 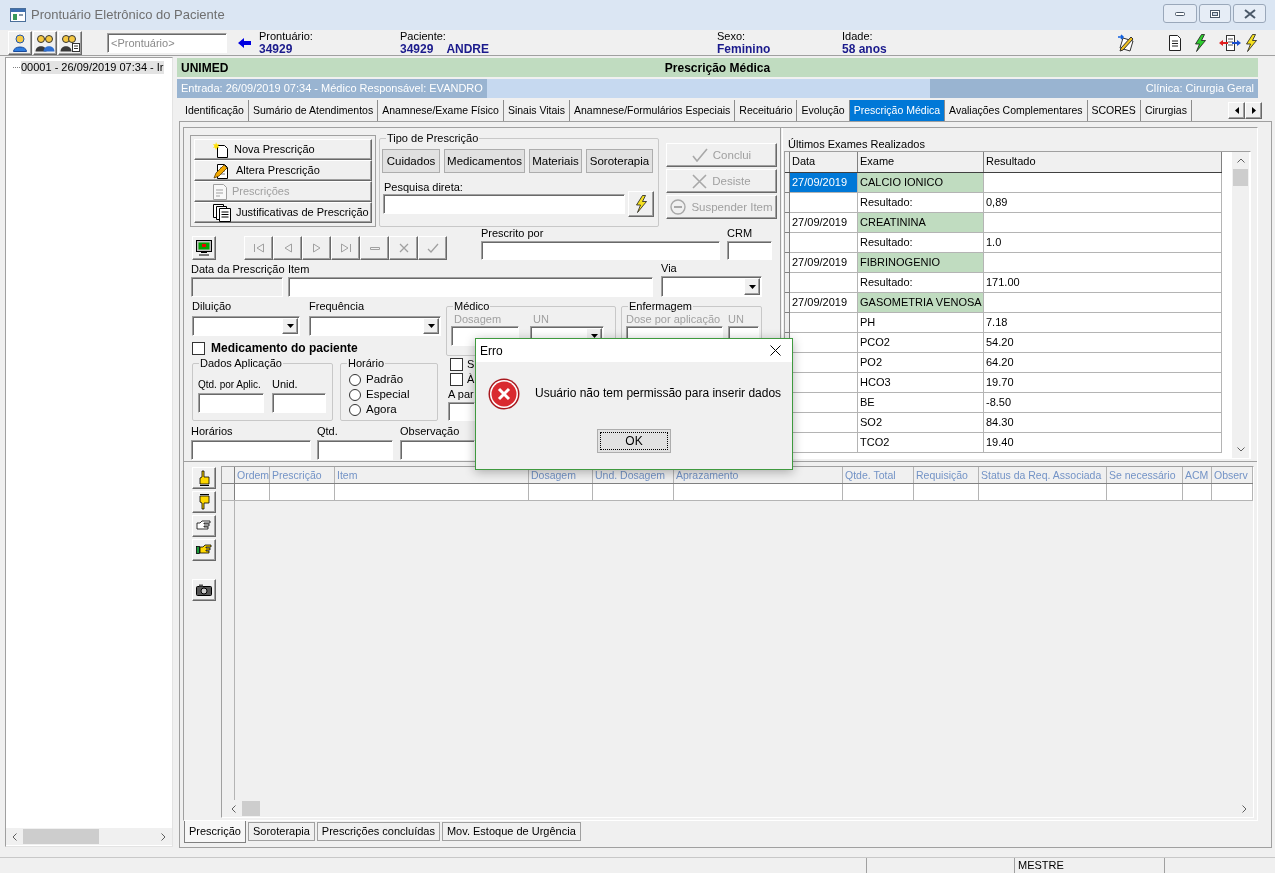 I want to click on admission-info: Entrada: 26/09/2019 07:34 - Médico Responsável: EVANDRO, so click(x=332, y=88).